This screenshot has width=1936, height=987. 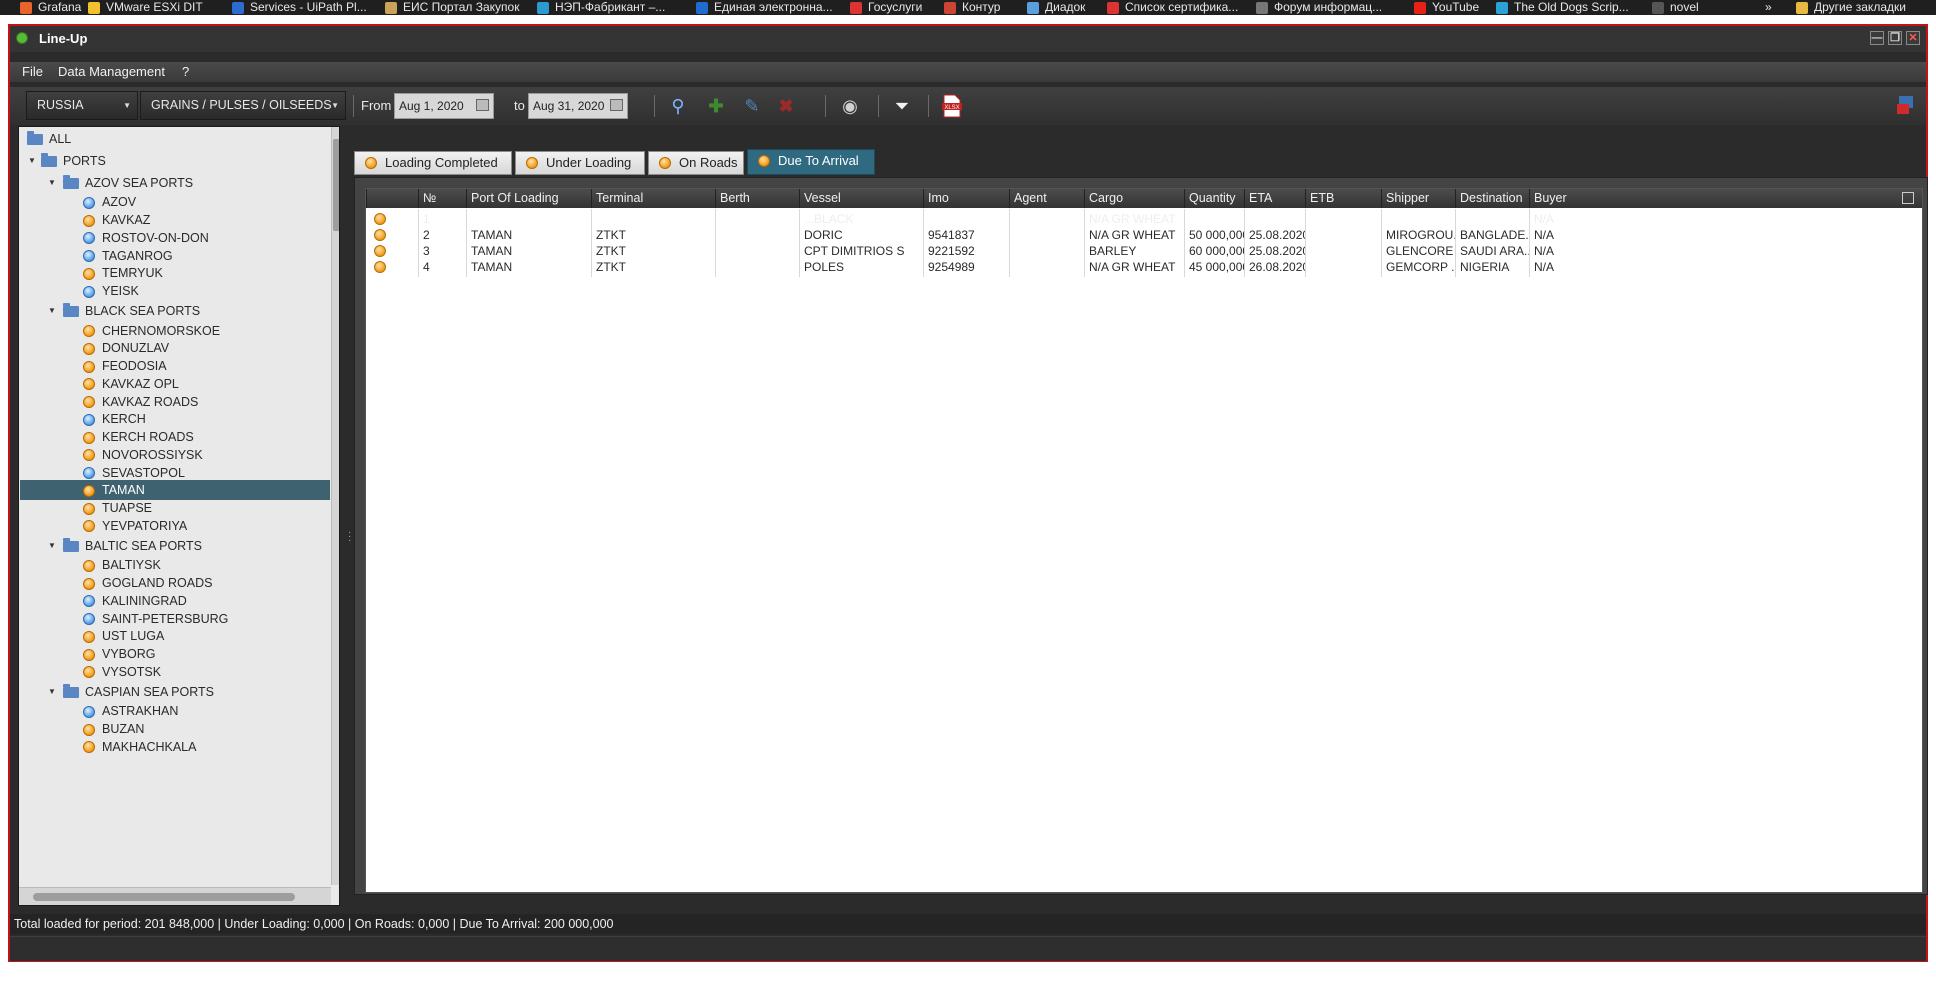 What do you see at coordinates (578, 106) in the screenshot?
I see `to-date-input: Aug 31, 2020` at bounding box center [578, 106].